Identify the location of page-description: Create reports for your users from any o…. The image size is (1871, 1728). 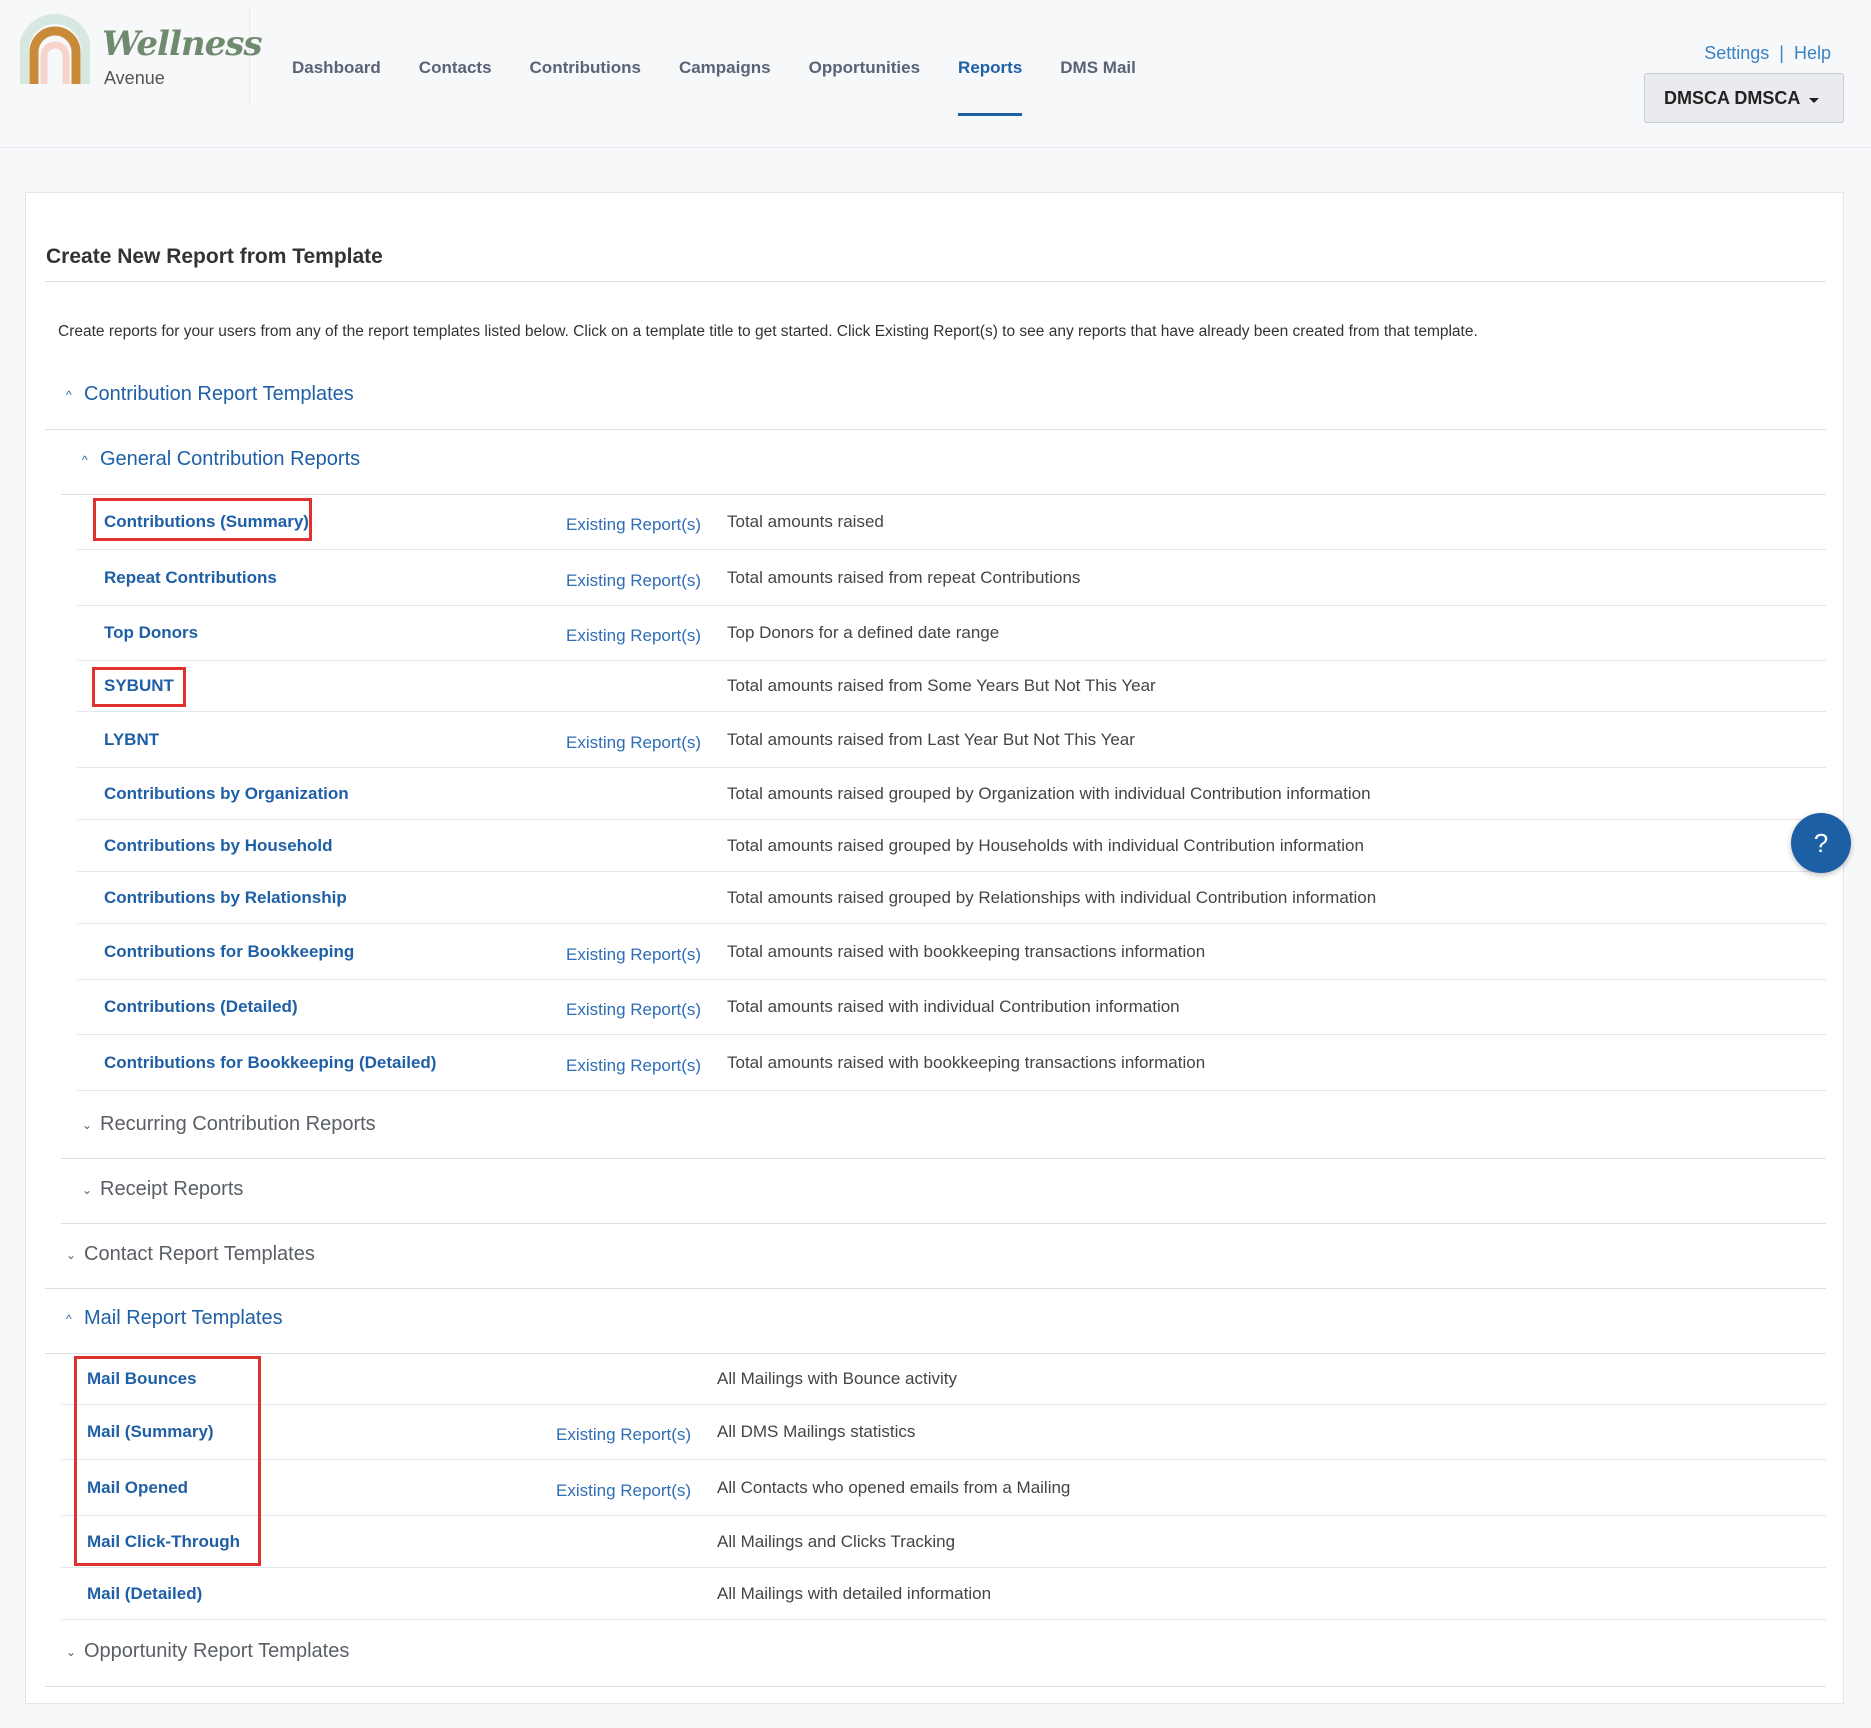
(768, 331).